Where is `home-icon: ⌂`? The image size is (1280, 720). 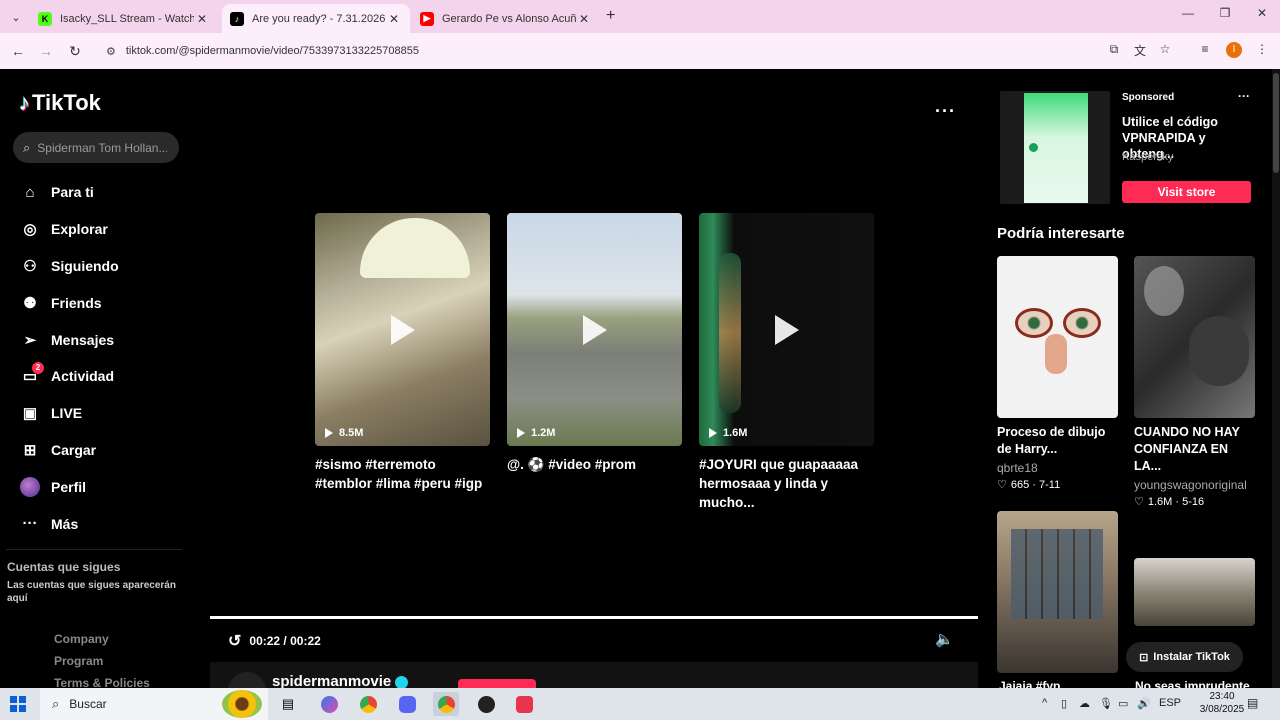 home-icon: ⌂ is located at coordinates (30, 192).